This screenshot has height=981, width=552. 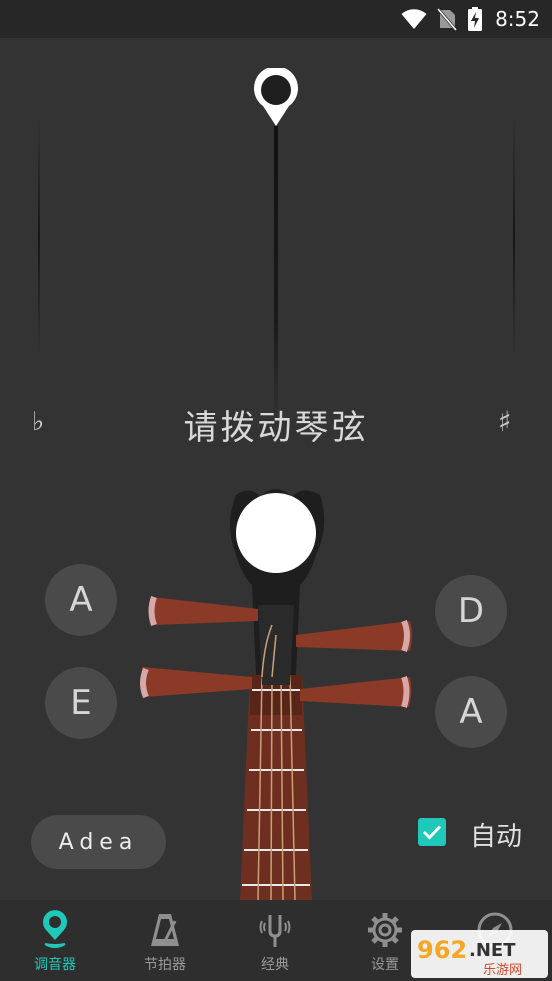 What do you see at coordinates (55, 965) in the screenshot?
I see `nav-label-tuner: 调音器` at bounding box center [55, 965].